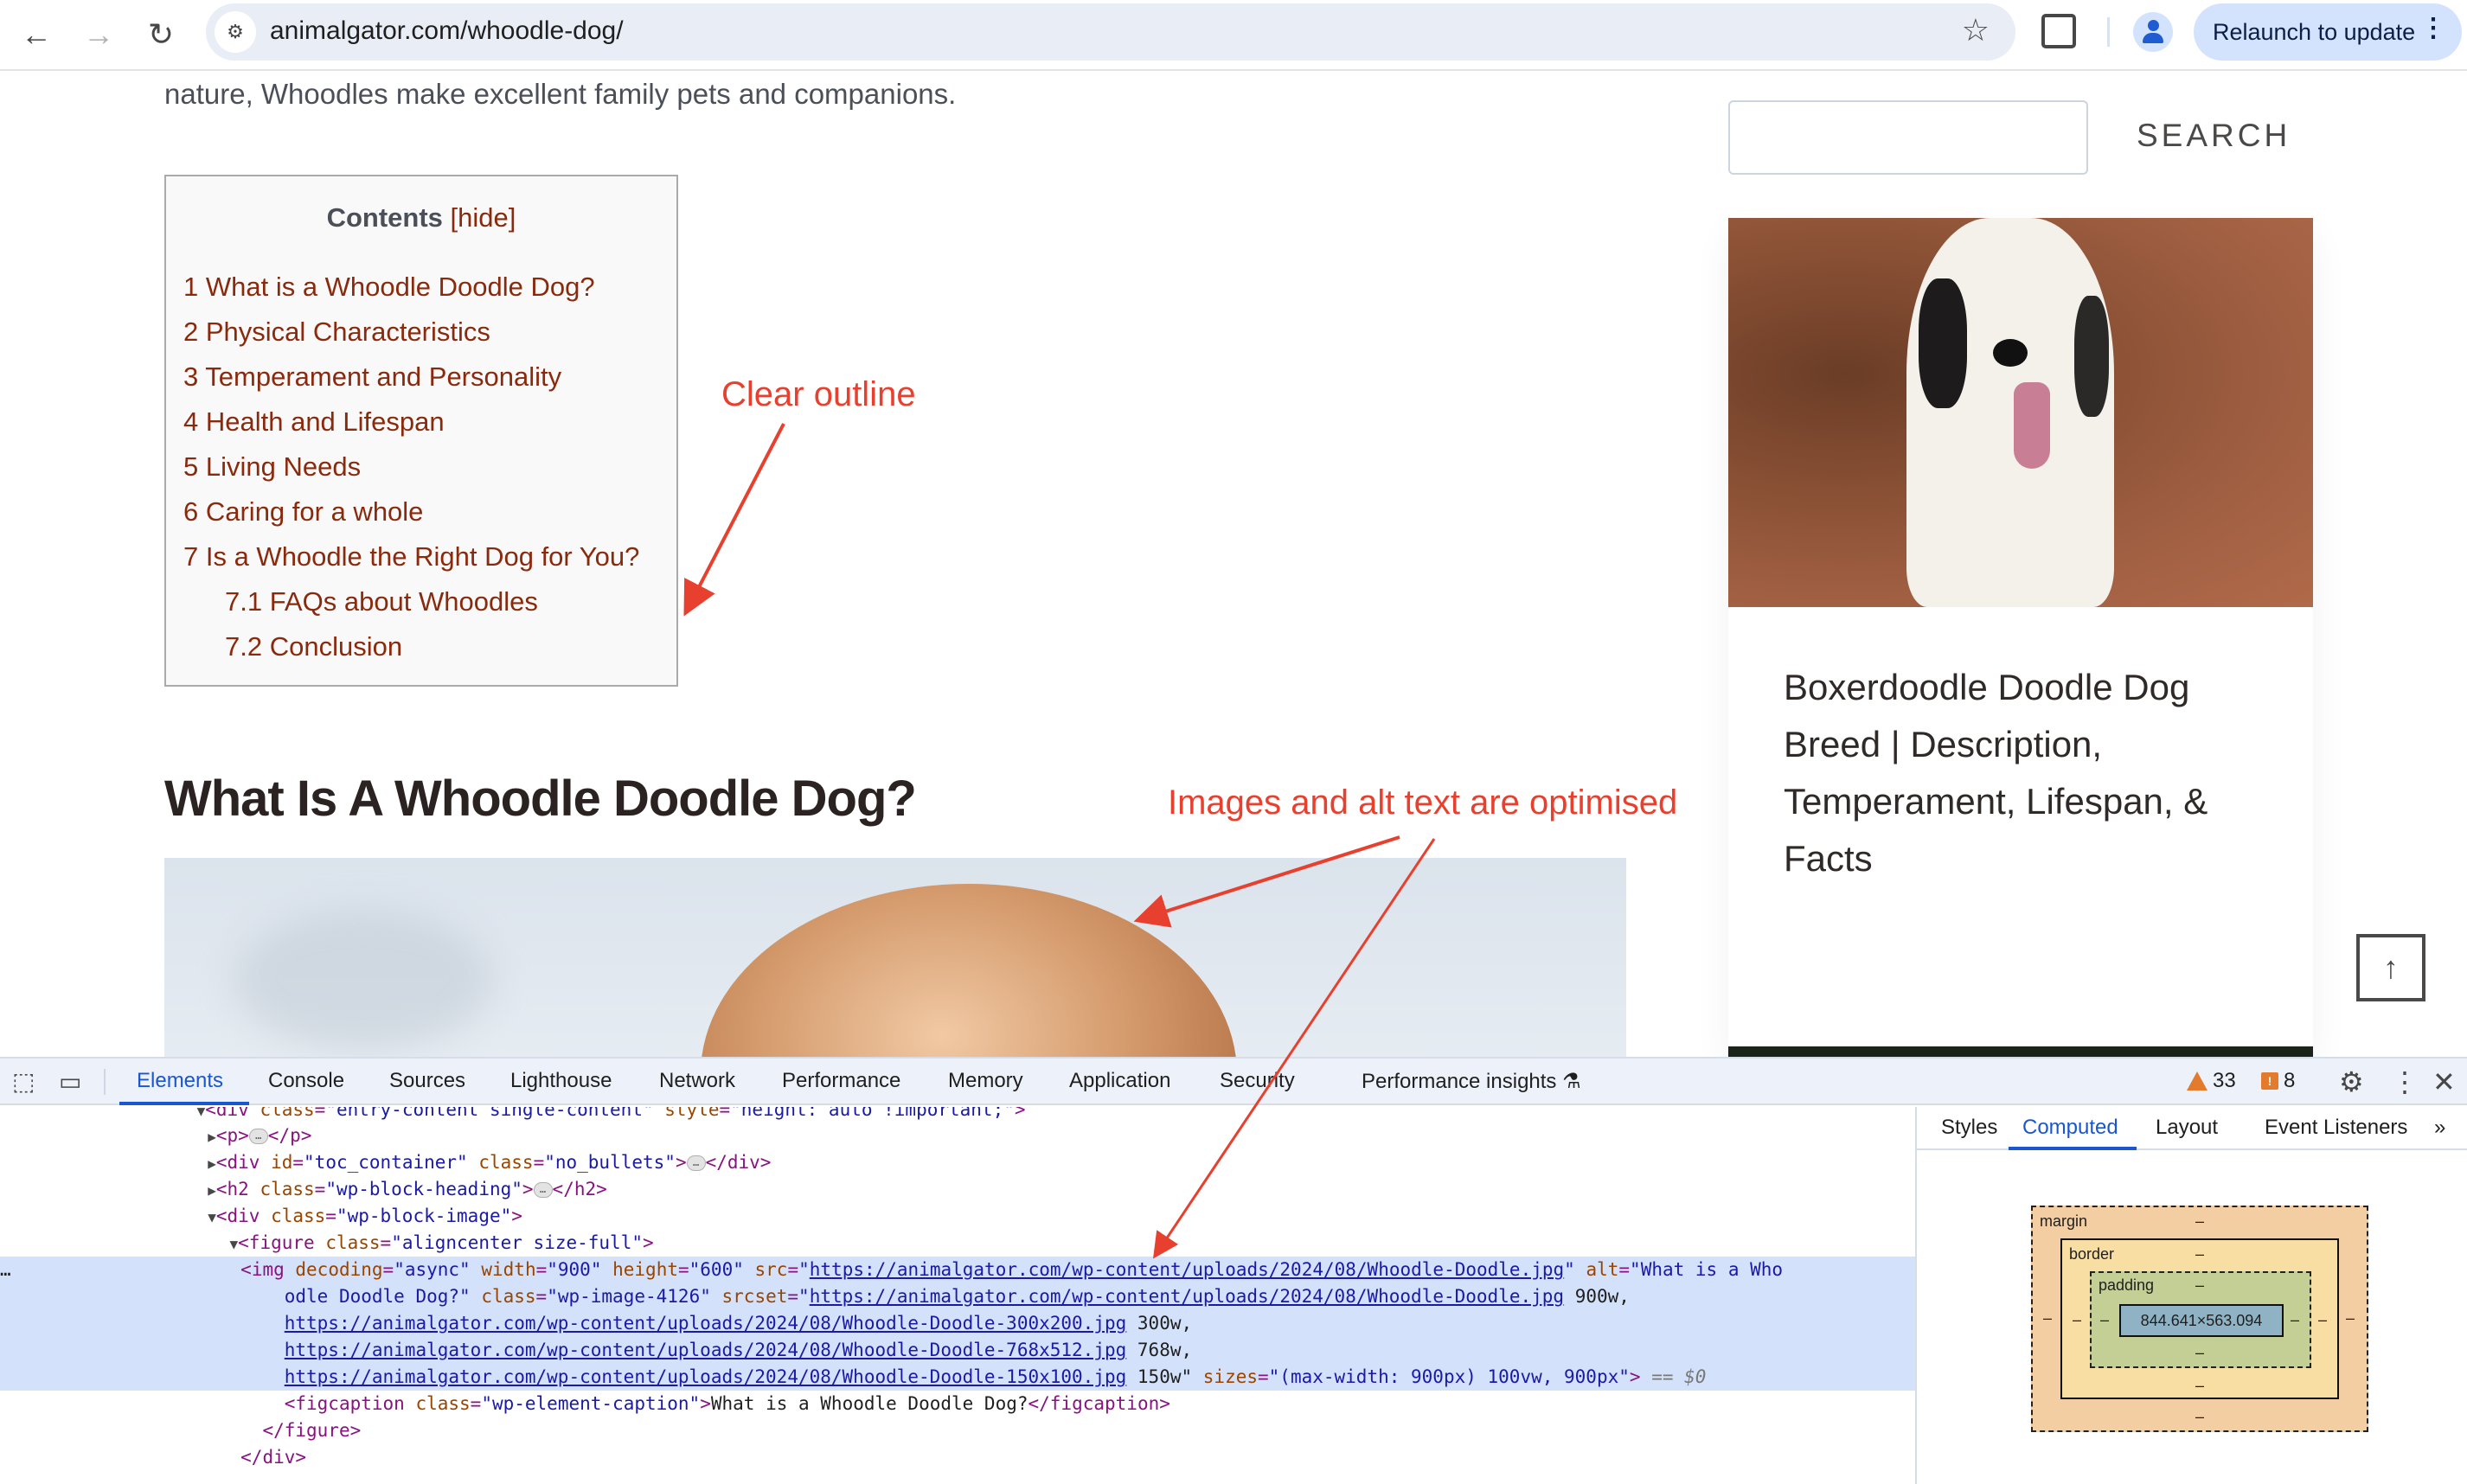 Image resolution: width=2467 pixels, height=1484 pixels. Describe the element at coordinates (2199, 1286) in the screenshot. I see `padding-top-value: –` at that location.